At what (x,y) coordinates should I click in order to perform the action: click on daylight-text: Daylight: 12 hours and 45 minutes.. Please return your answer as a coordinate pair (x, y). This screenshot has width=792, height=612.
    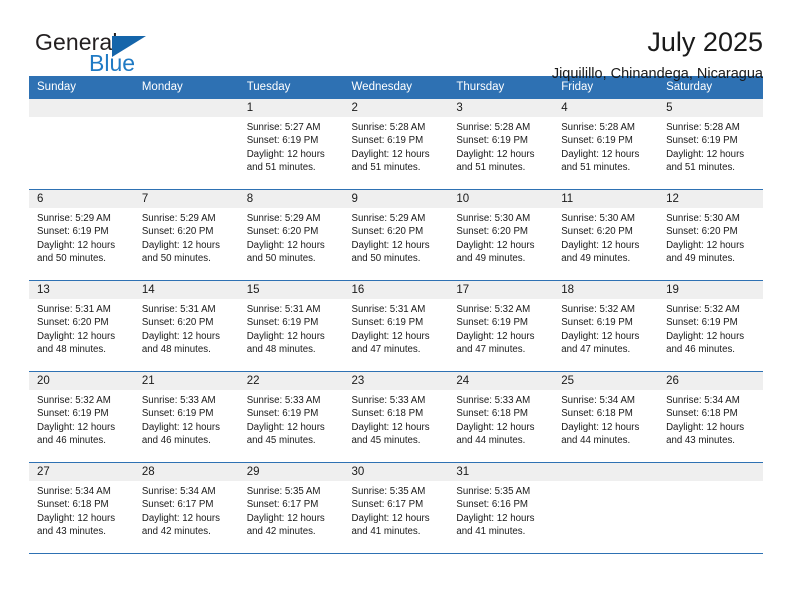
    Looking at the image, I should click on (285, 434).